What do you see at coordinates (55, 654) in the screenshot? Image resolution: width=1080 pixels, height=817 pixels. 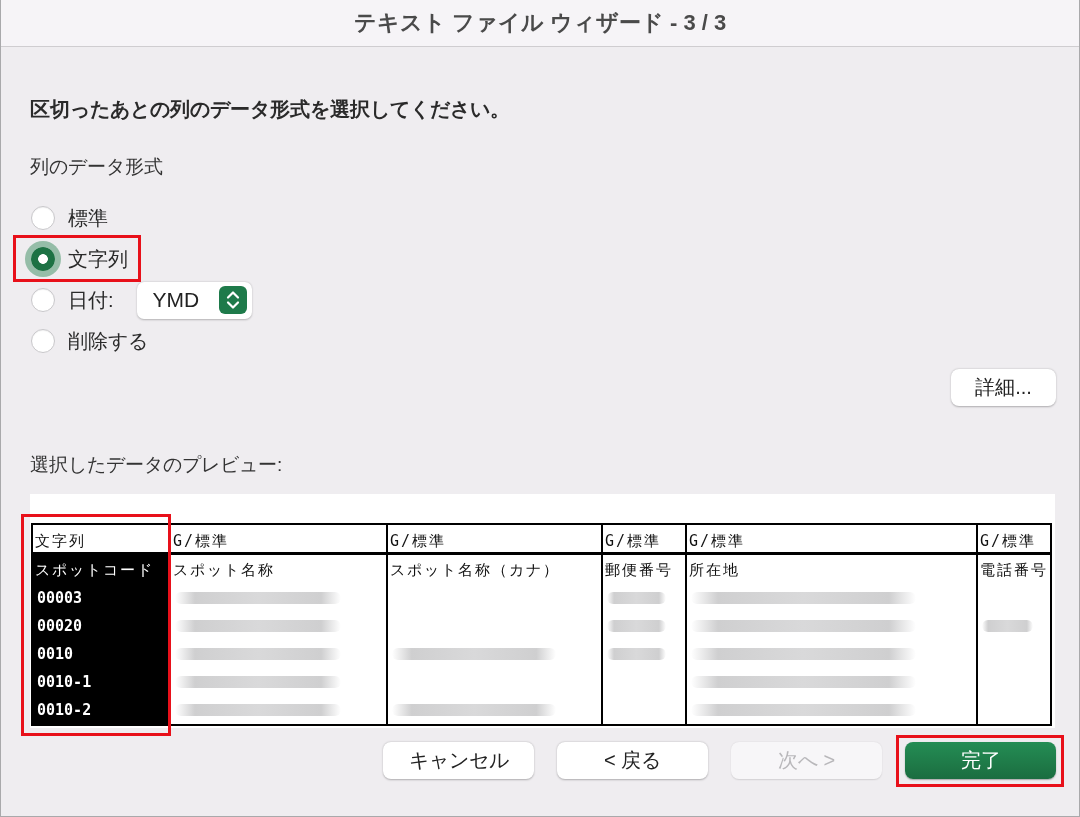 I see `table-cell: 0010` at bounding box center [55, 654].